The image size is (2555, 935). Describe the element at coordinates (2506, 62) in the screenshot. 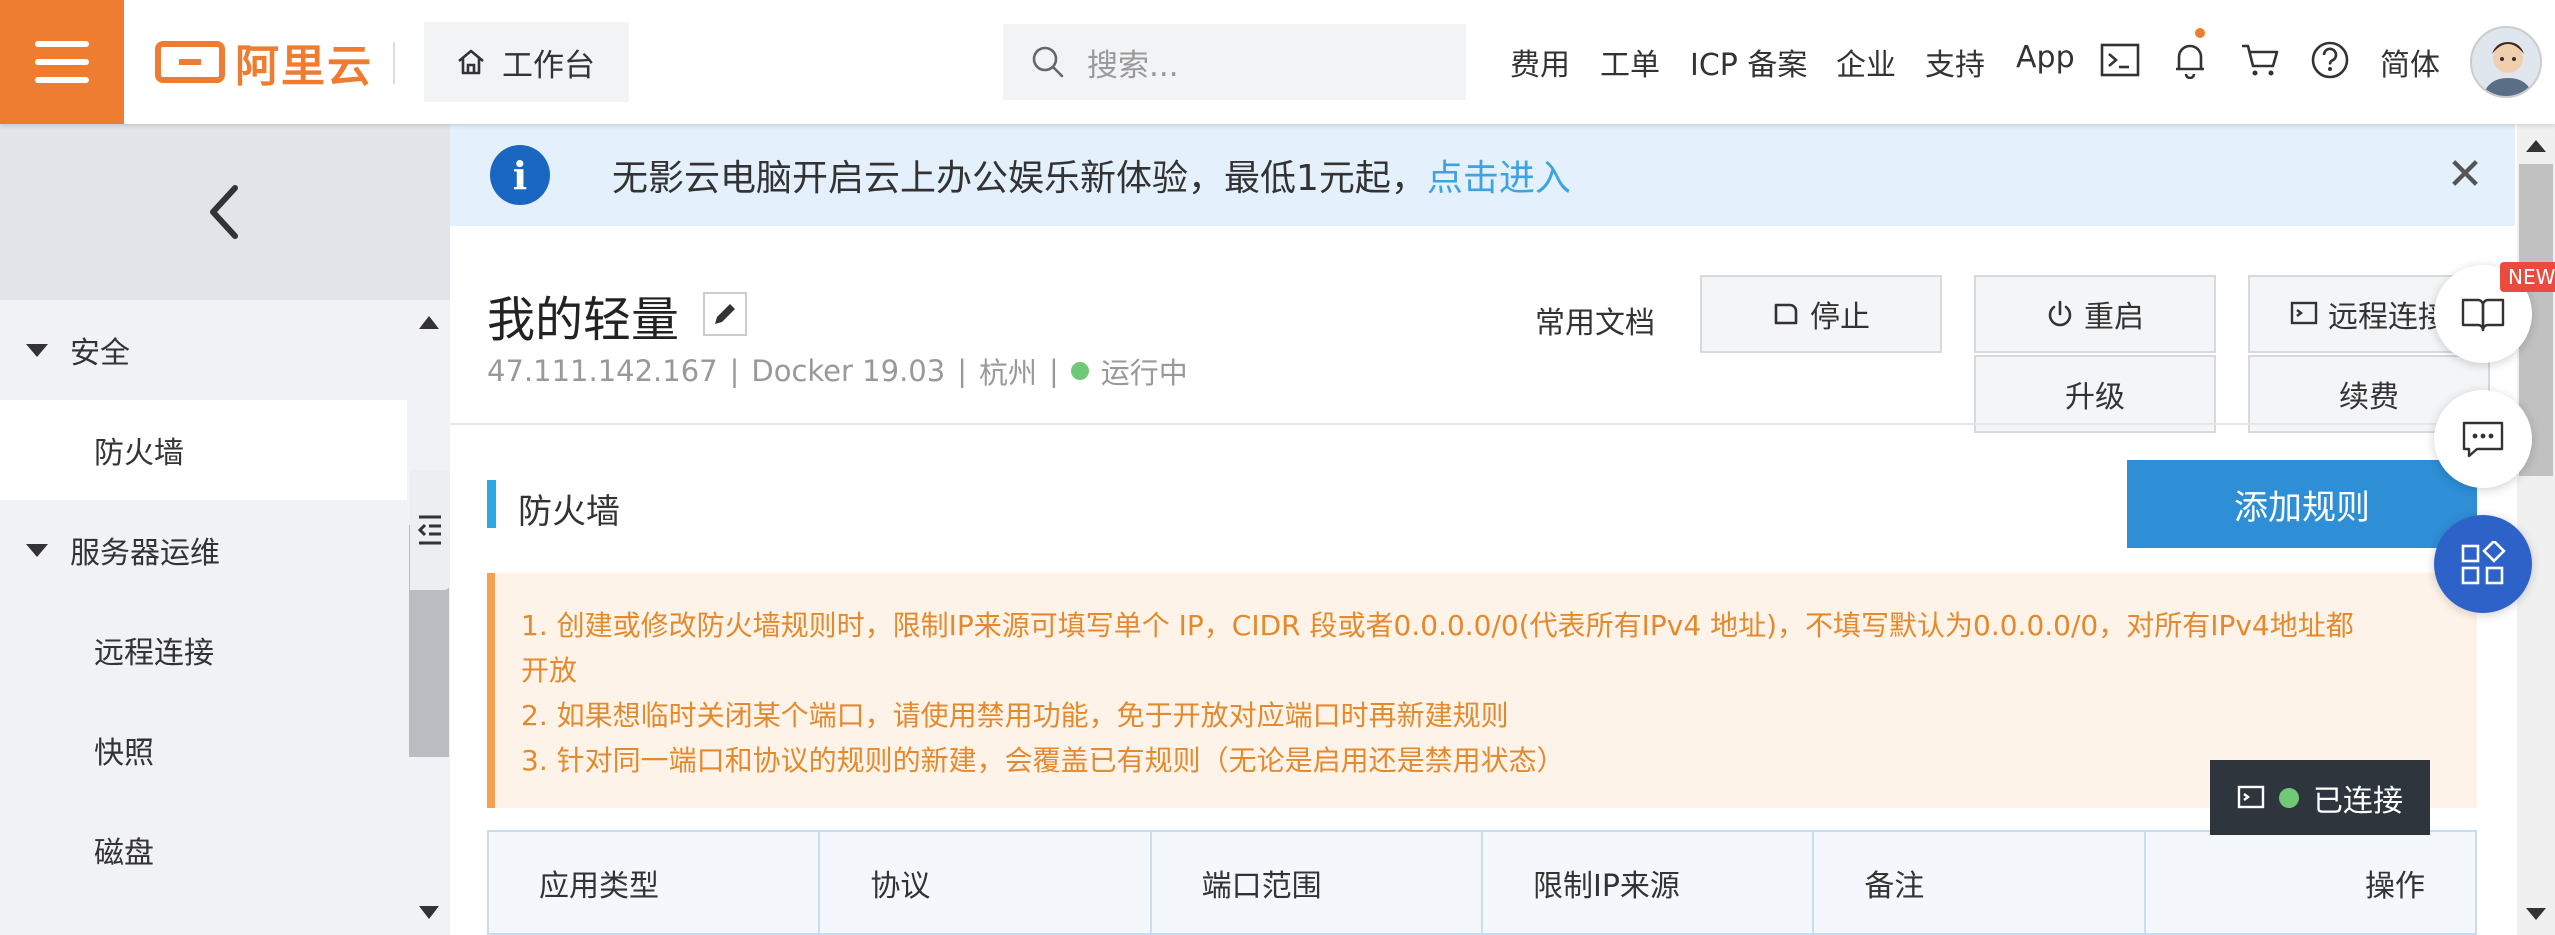

I see `avatar` at that location.